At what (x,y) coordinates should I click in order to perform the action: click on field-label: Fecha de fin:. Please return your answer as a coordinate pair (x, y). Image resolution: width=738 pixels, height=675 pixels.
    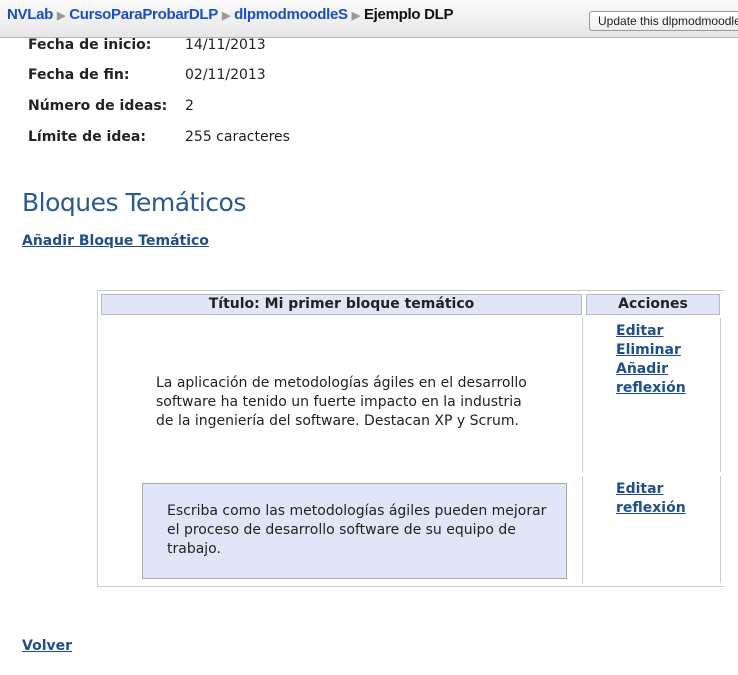
    Looking at the image, I should click on (79, 75).